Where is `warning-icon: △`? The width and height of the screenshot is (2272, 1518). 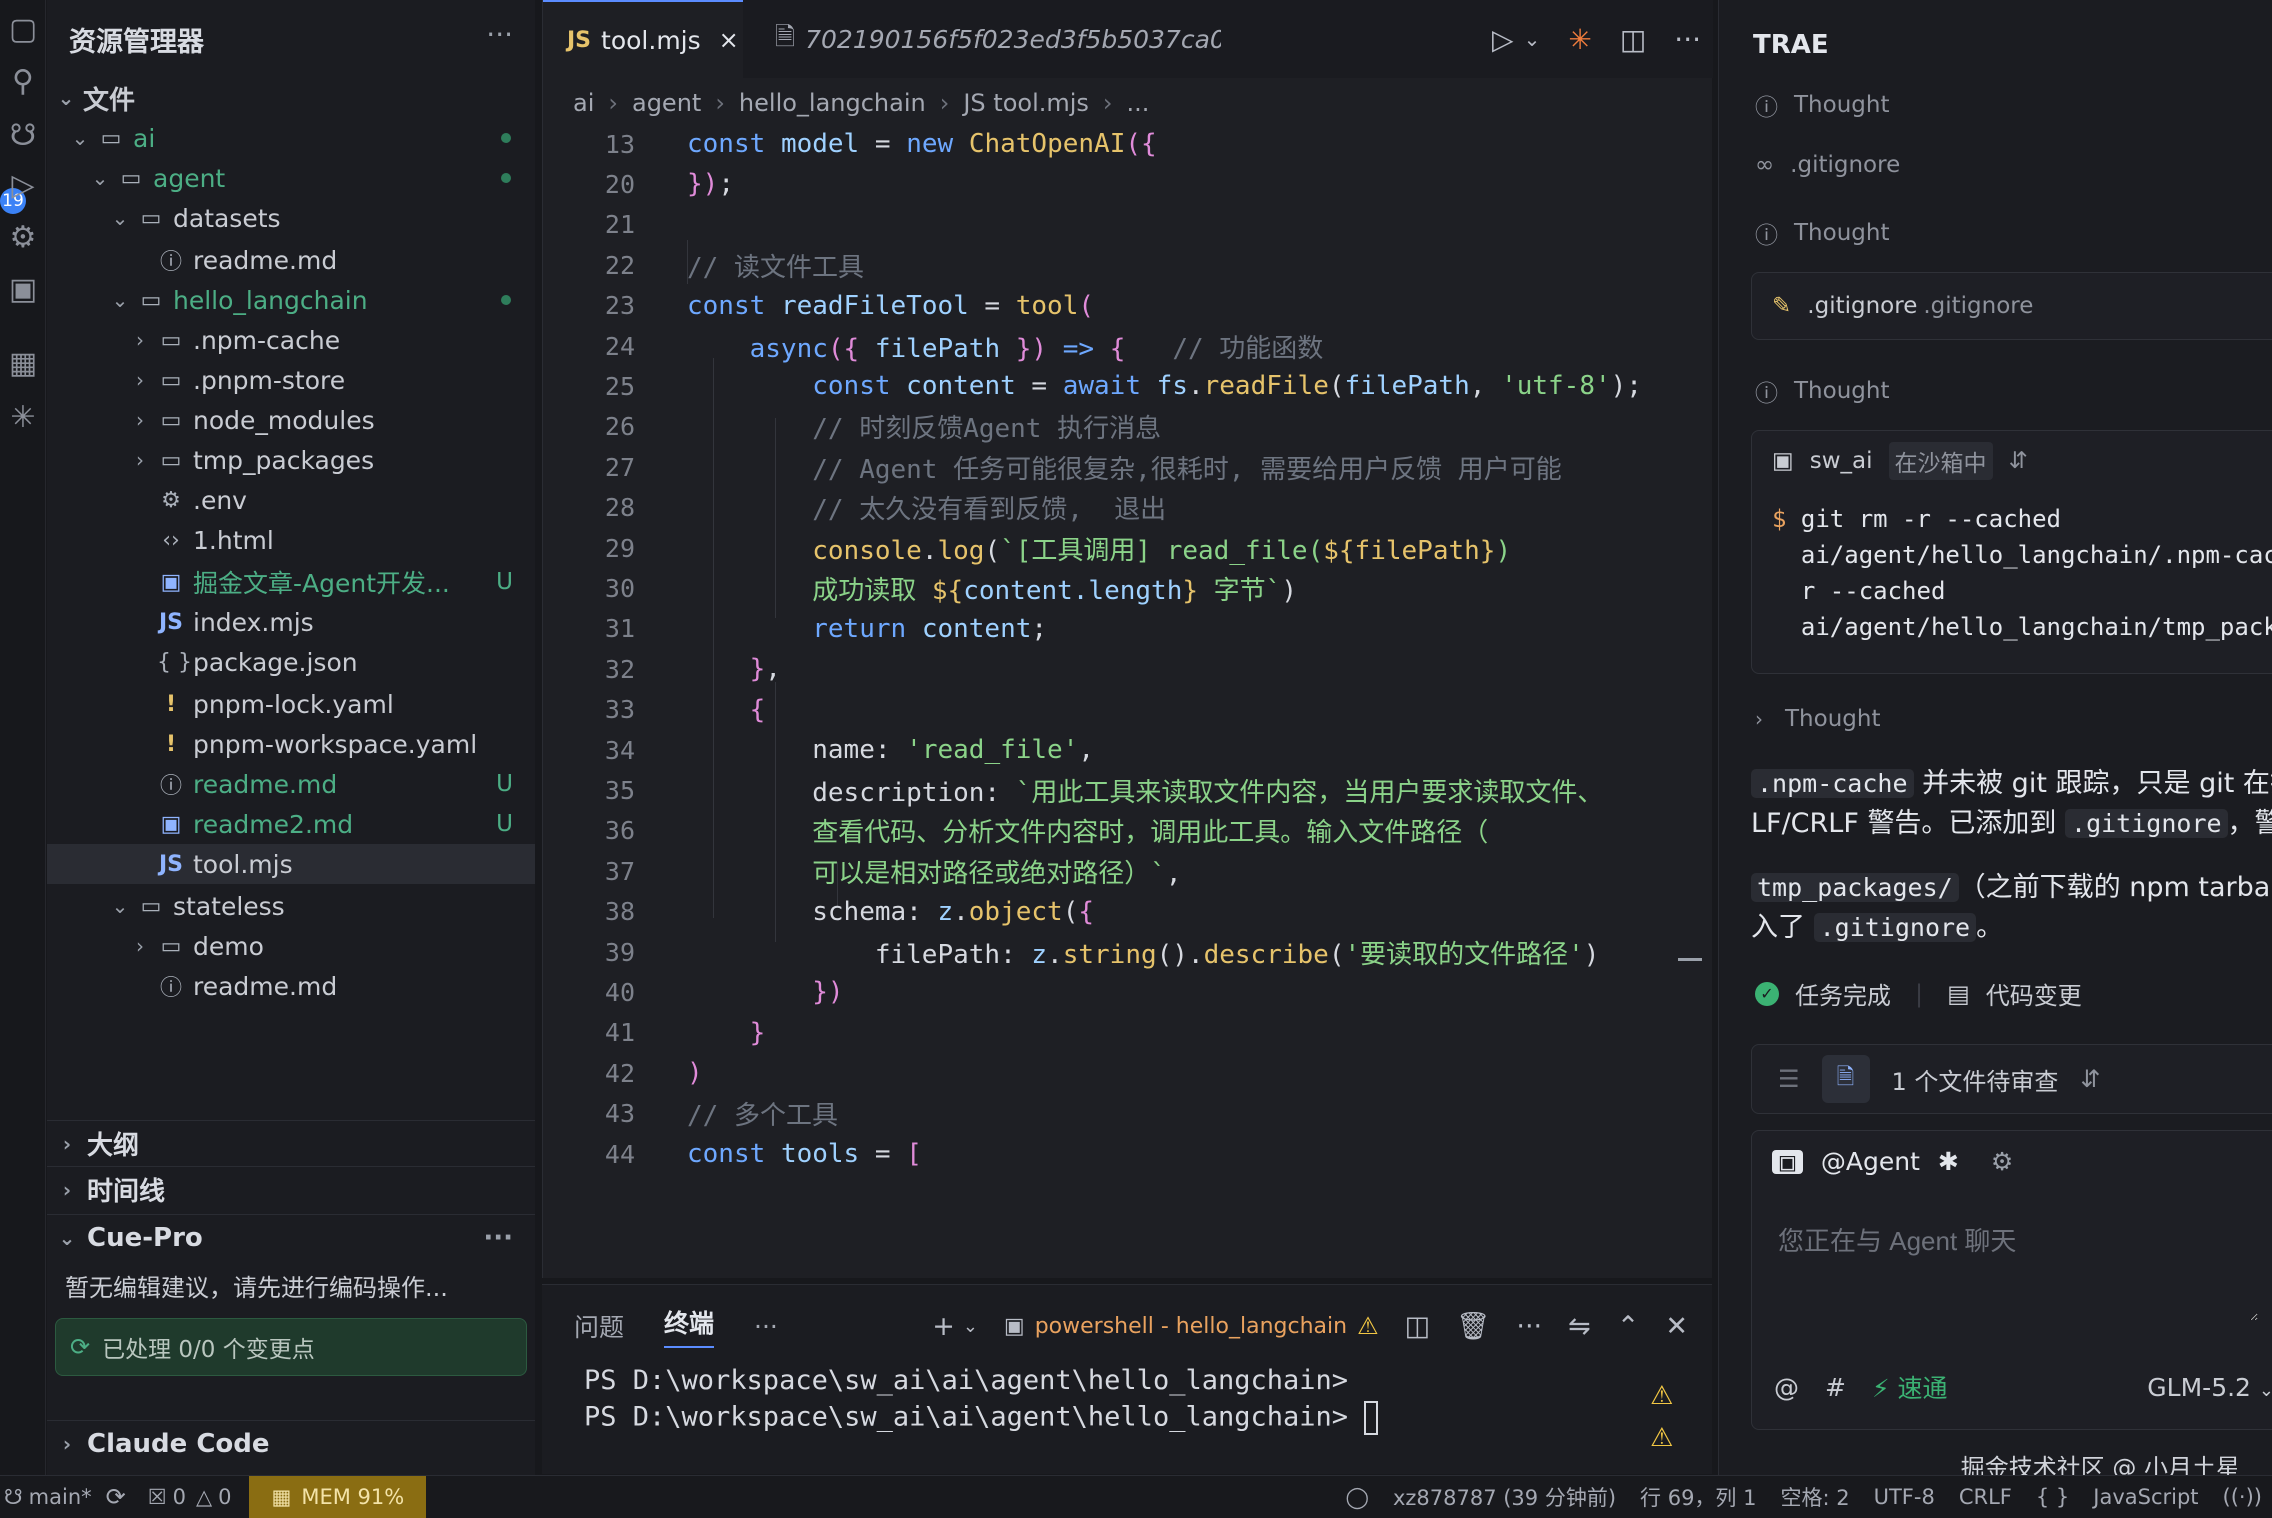 warning-icon: △ is located at coordinates (204, 1497).